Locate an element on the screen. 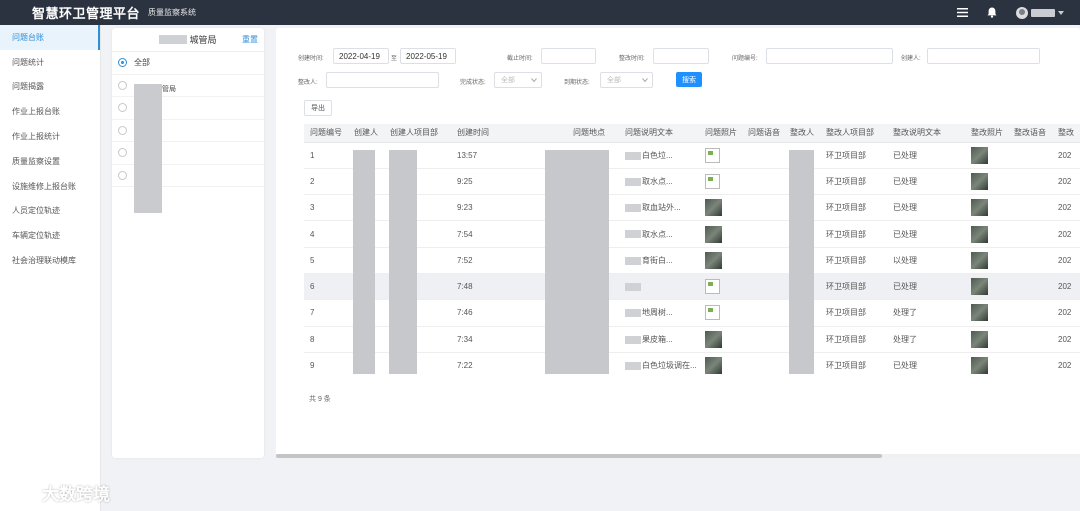  sidebar-item-issue-ledger: 问题台账 is located at coordinates (50, 37).